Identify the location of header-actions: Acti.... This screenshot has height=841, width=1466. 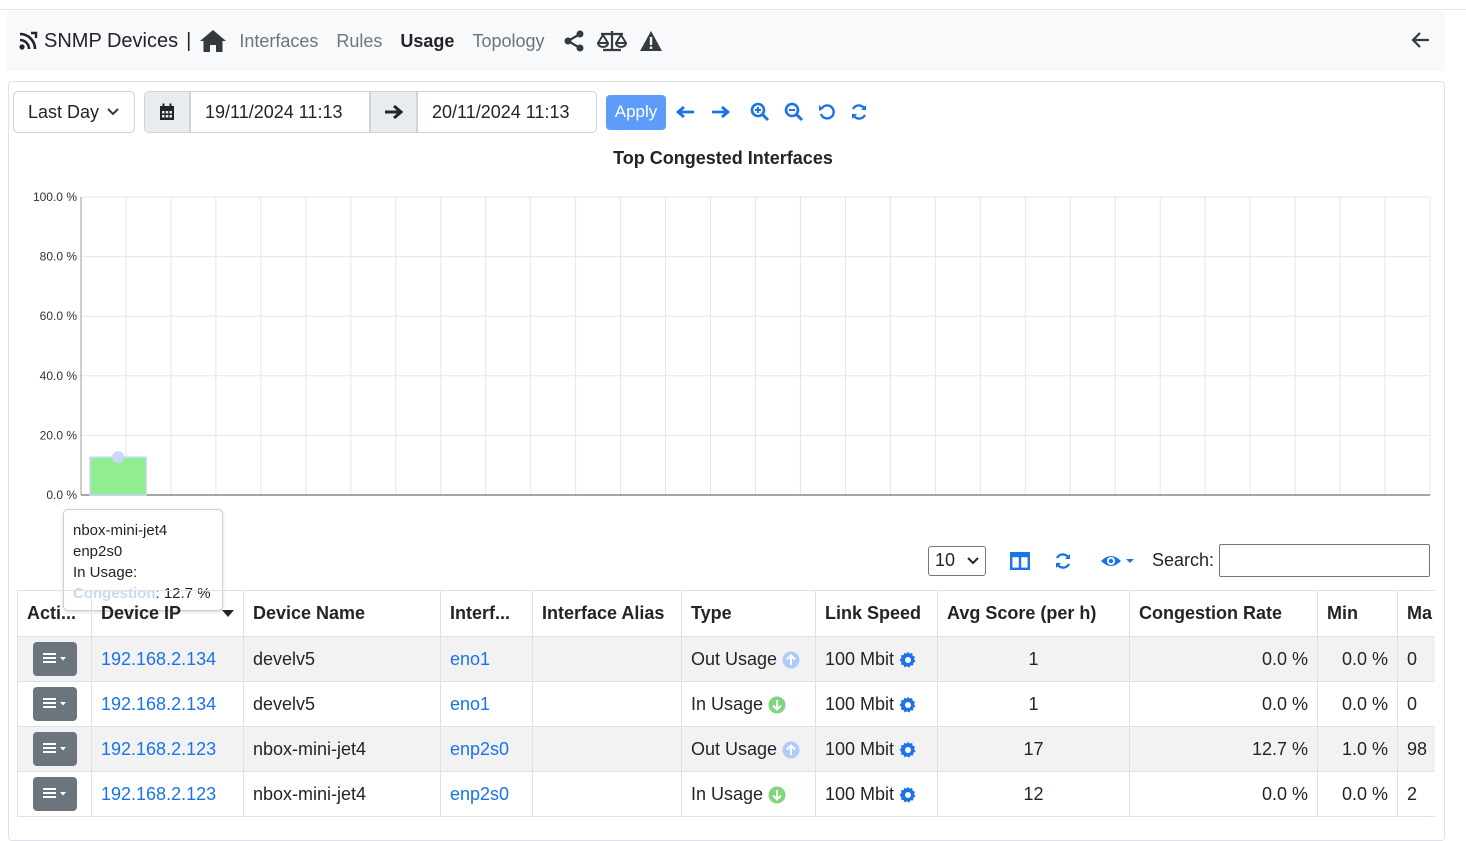
(54, 613).